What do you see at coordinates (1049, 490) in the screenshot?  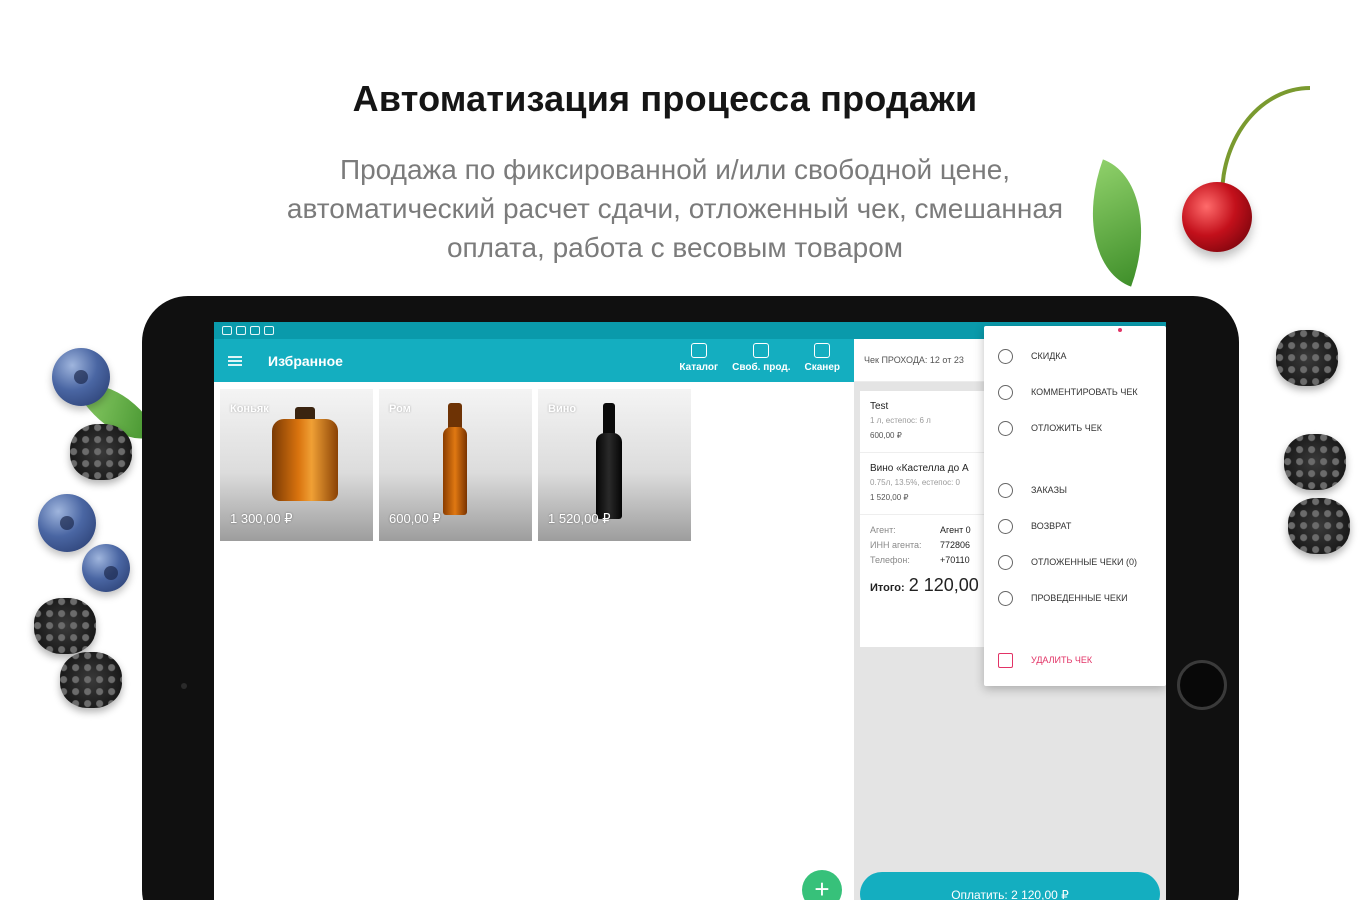 I see `menu-item-label: ЗАКАЗЫ` at bounding box center [1049, 490].